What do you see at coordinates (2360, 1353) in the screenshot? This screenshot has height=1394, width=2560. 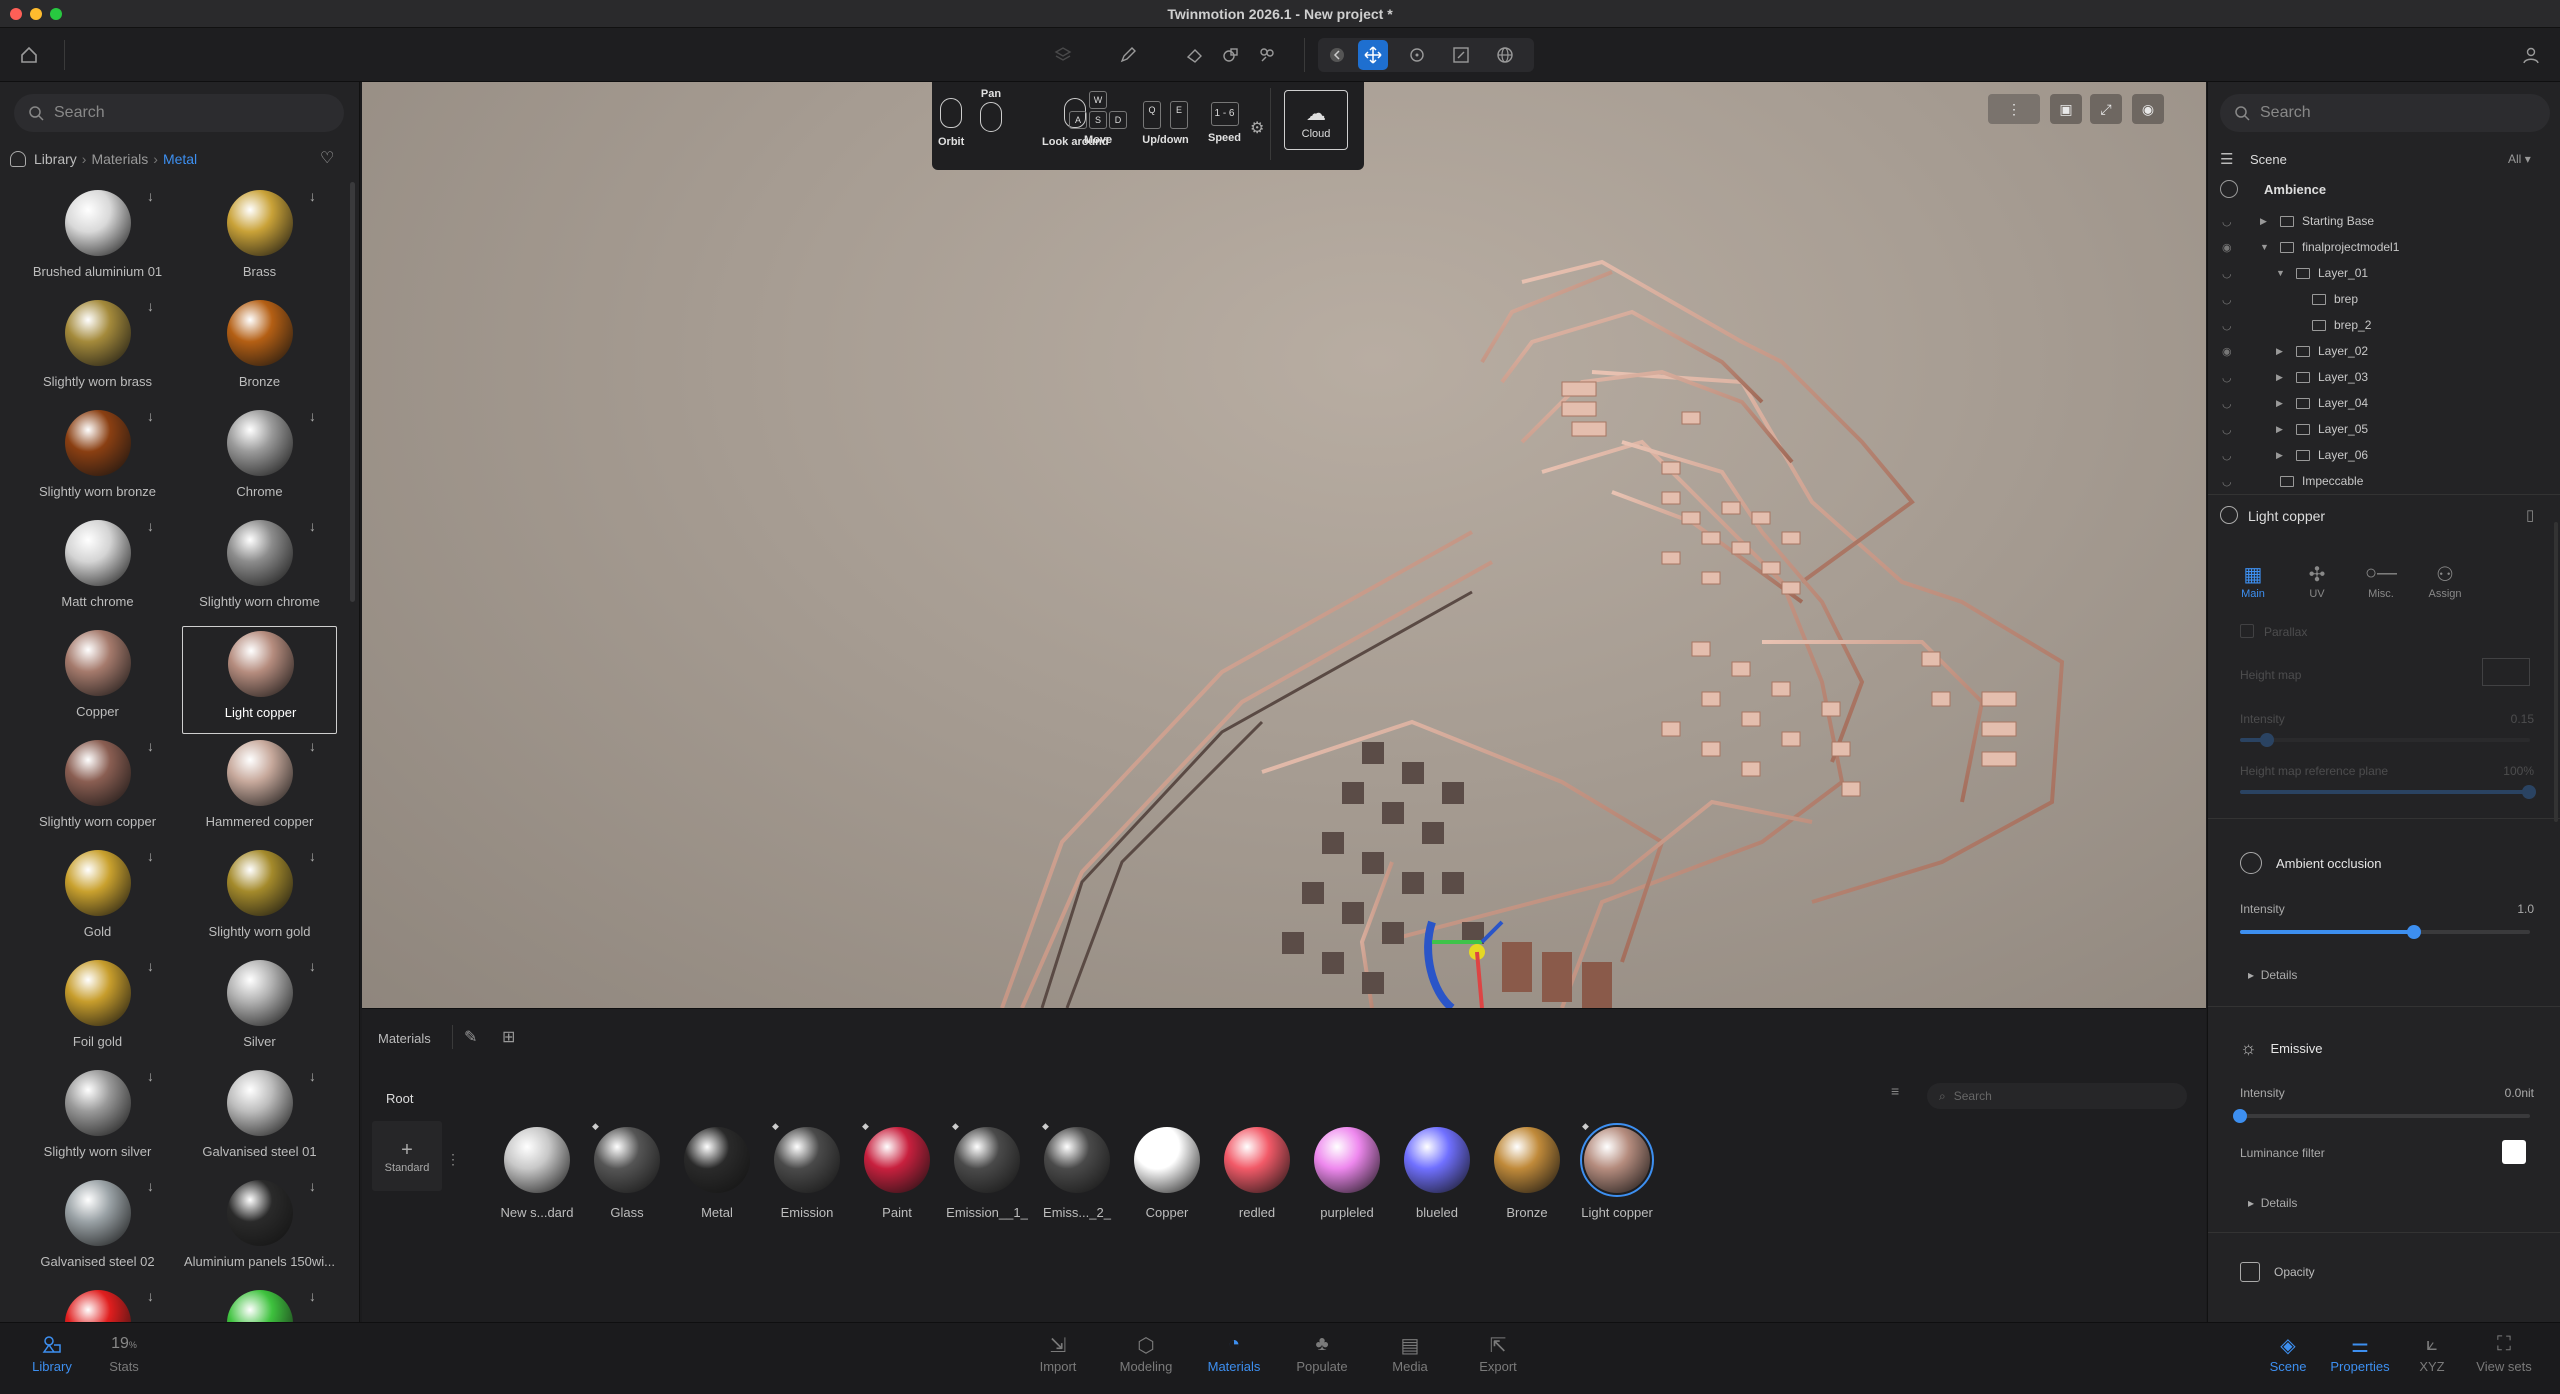 I see `tab-properties: ⚌ Properties` at bounding box center [2360, 1353].